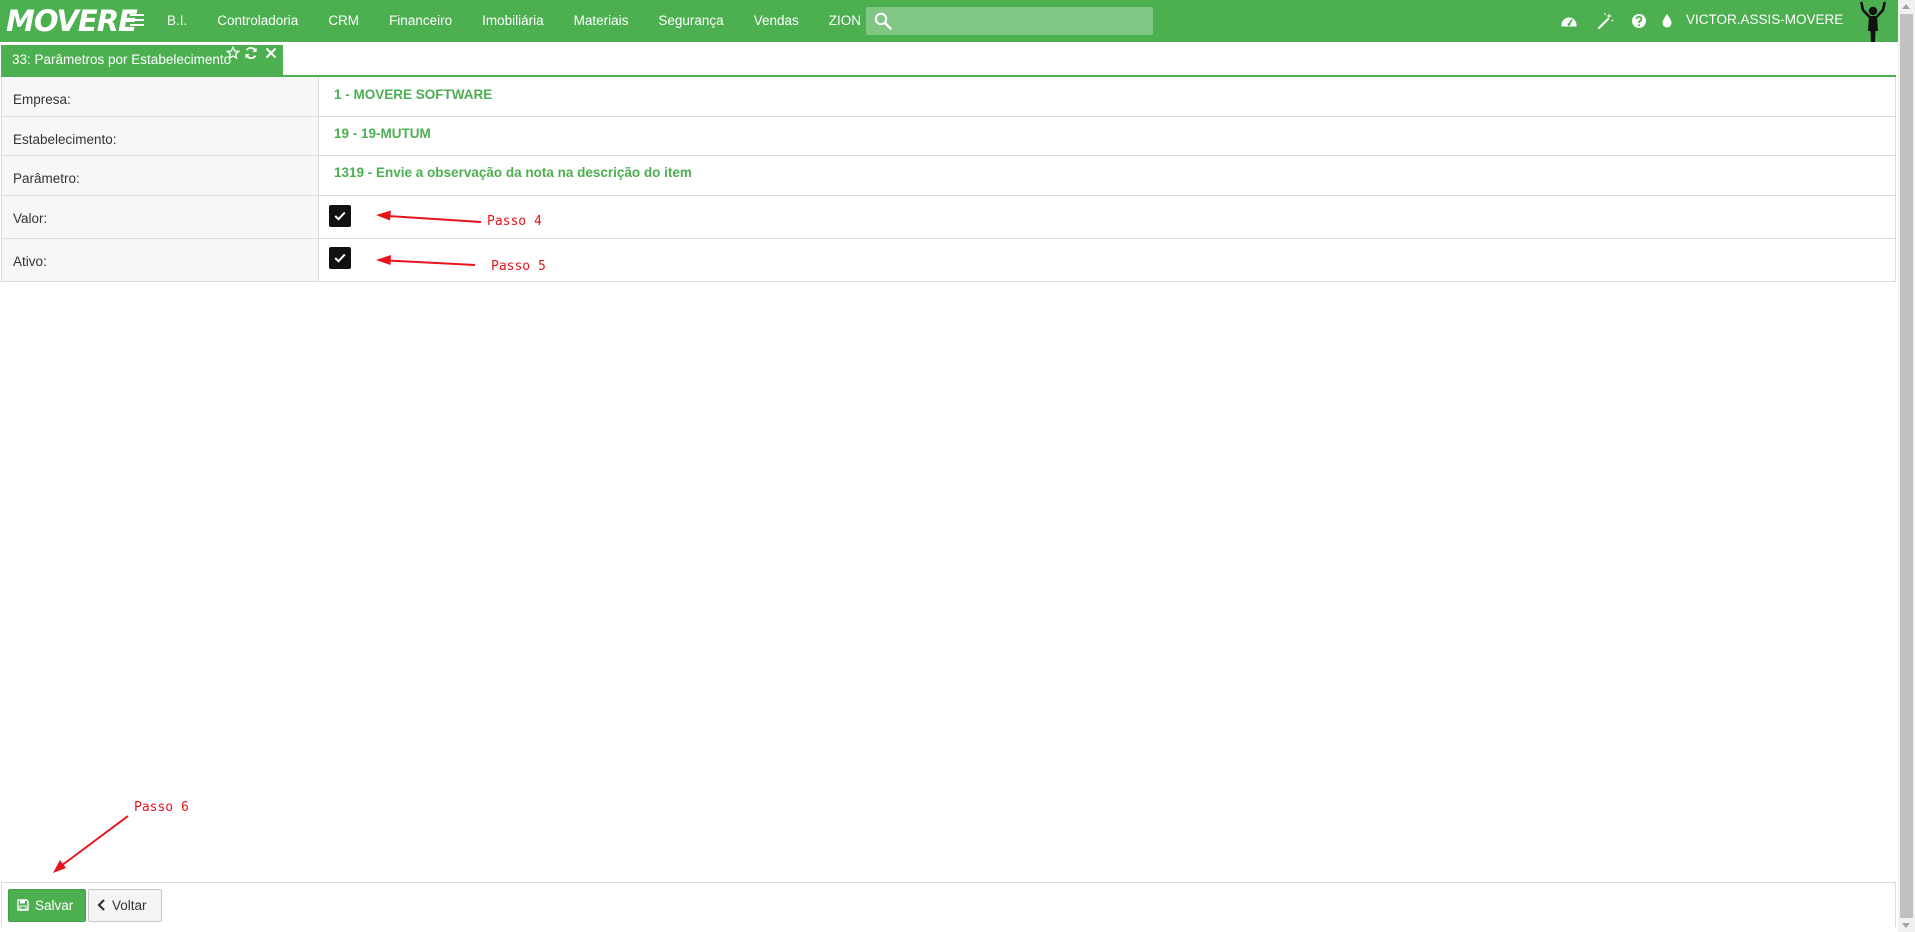  What do you see at coordinates (54, 905) in the screenshot?
I see `save-button-label: Salvar` at bounding box center [54, 905].